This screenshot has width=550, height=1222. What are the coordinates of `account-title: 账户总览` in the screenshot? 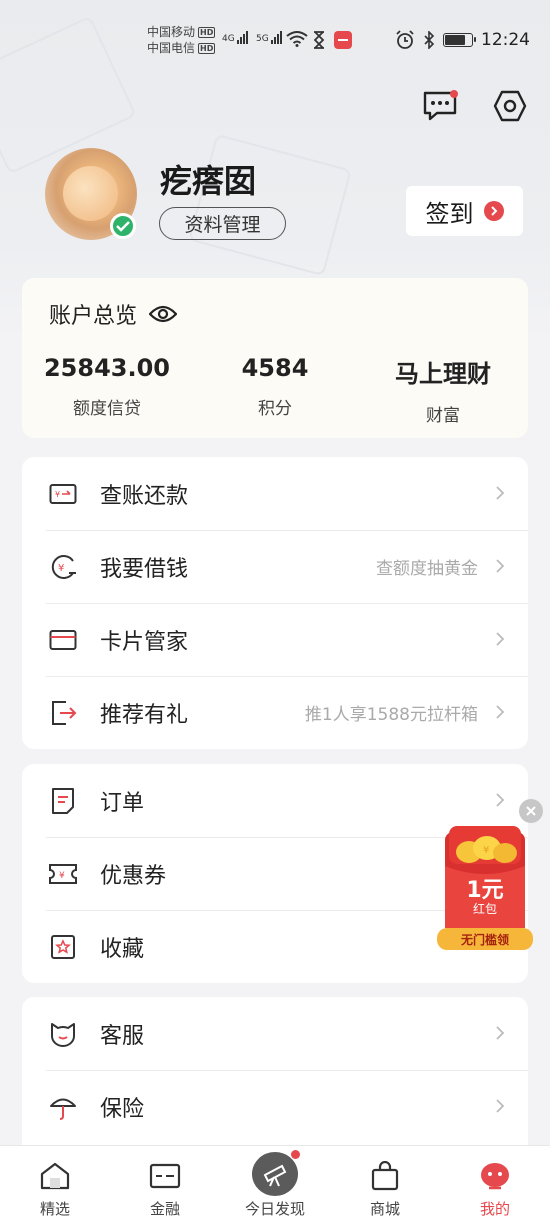 It's located at (113, 314).